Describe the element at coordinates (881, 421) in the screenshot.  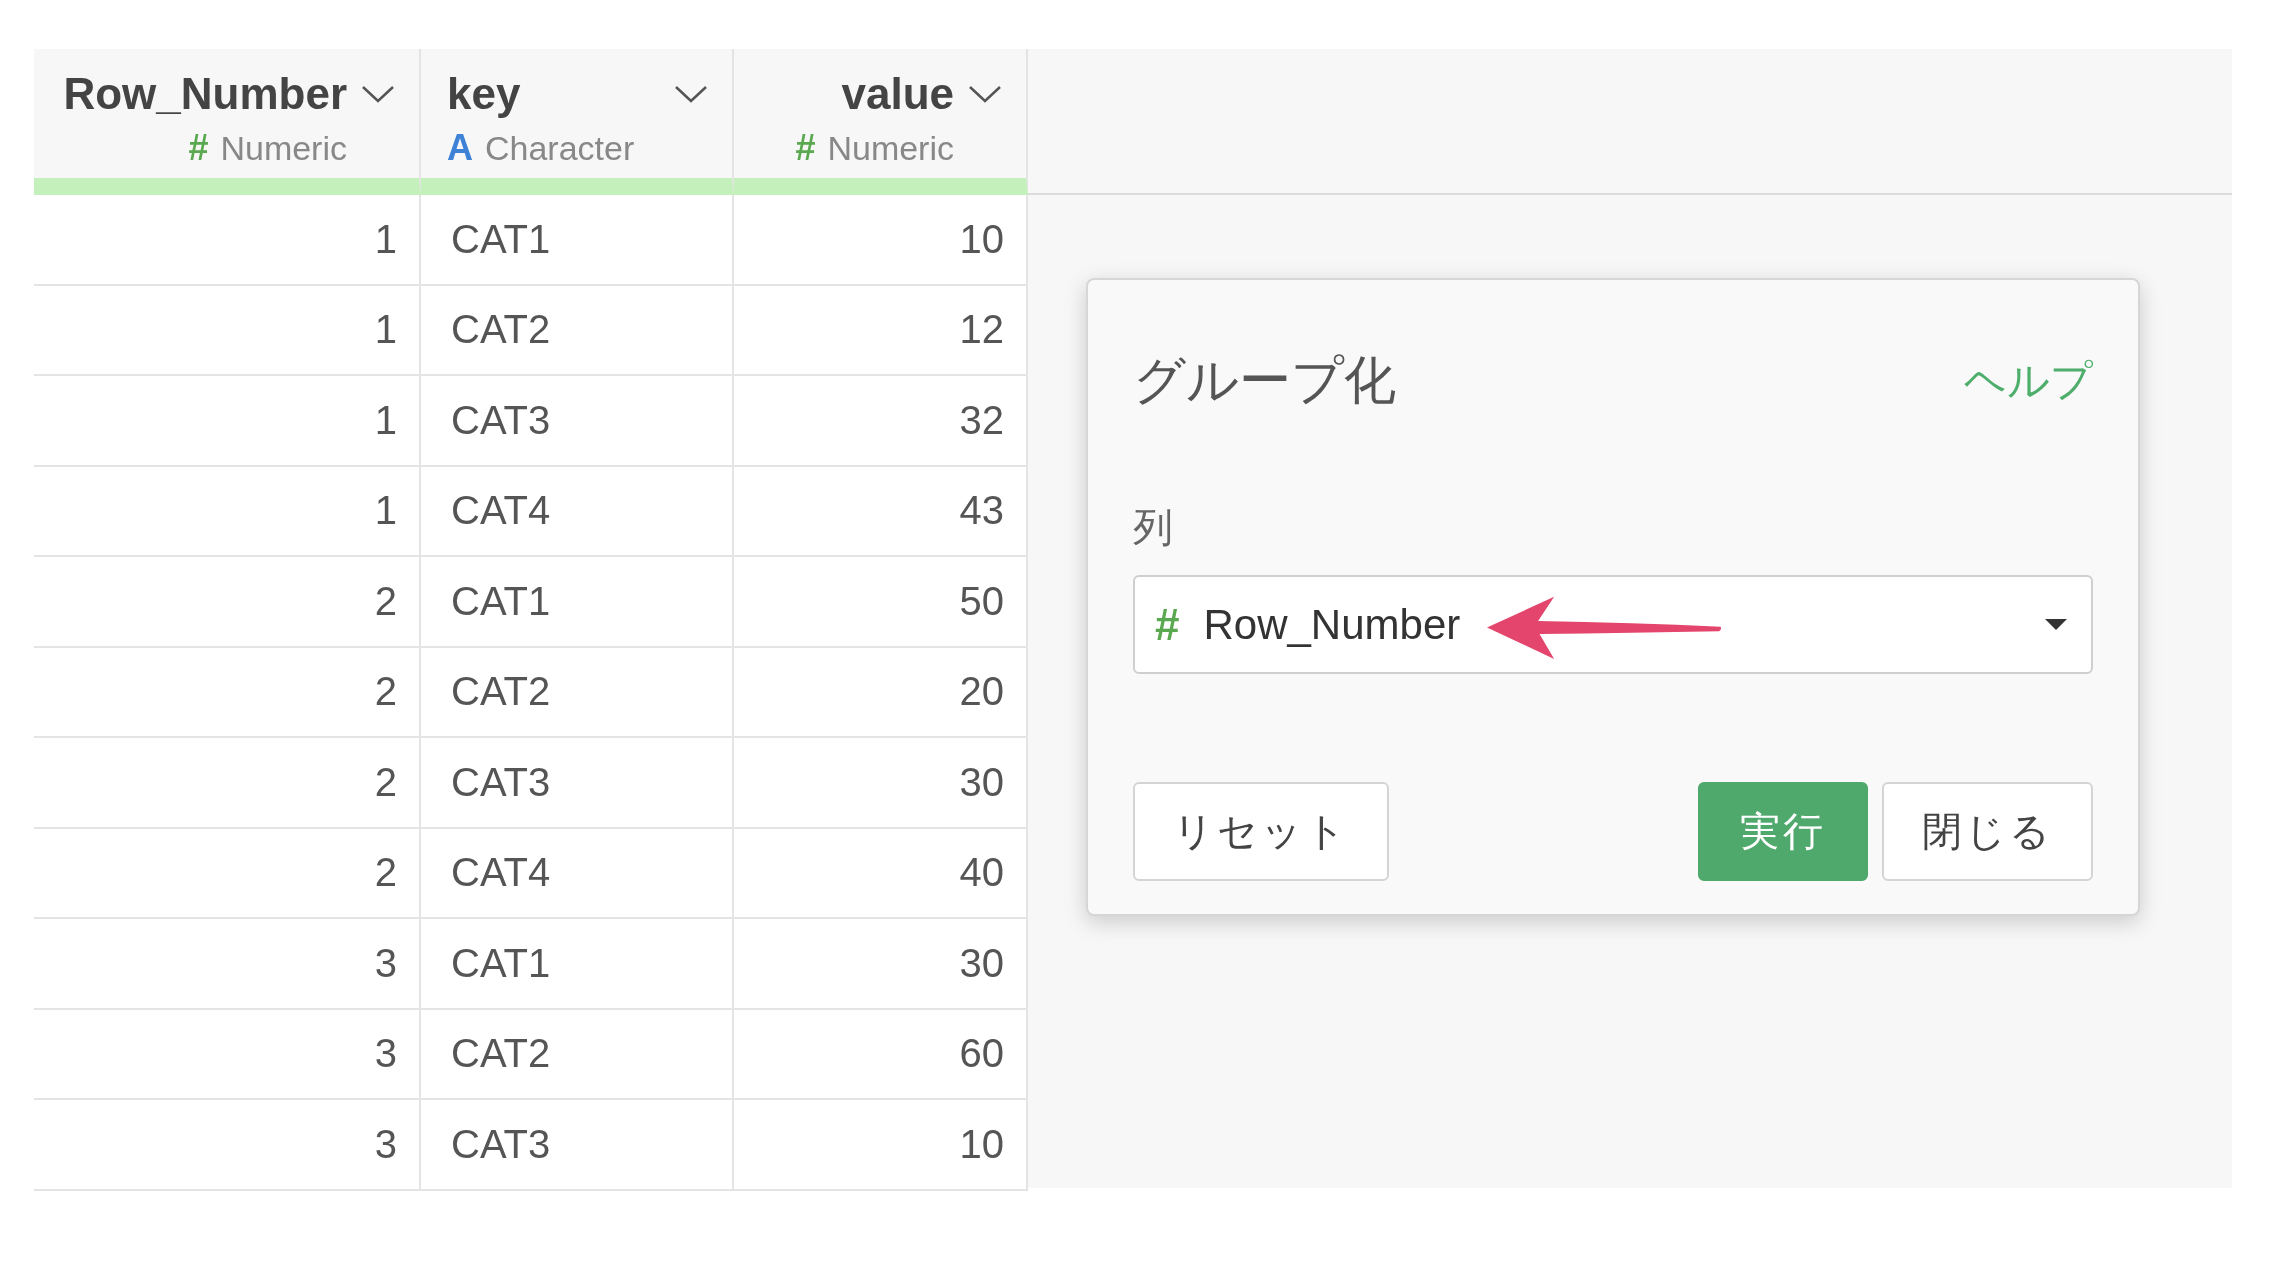
I see `table-cell: 32` at that location.